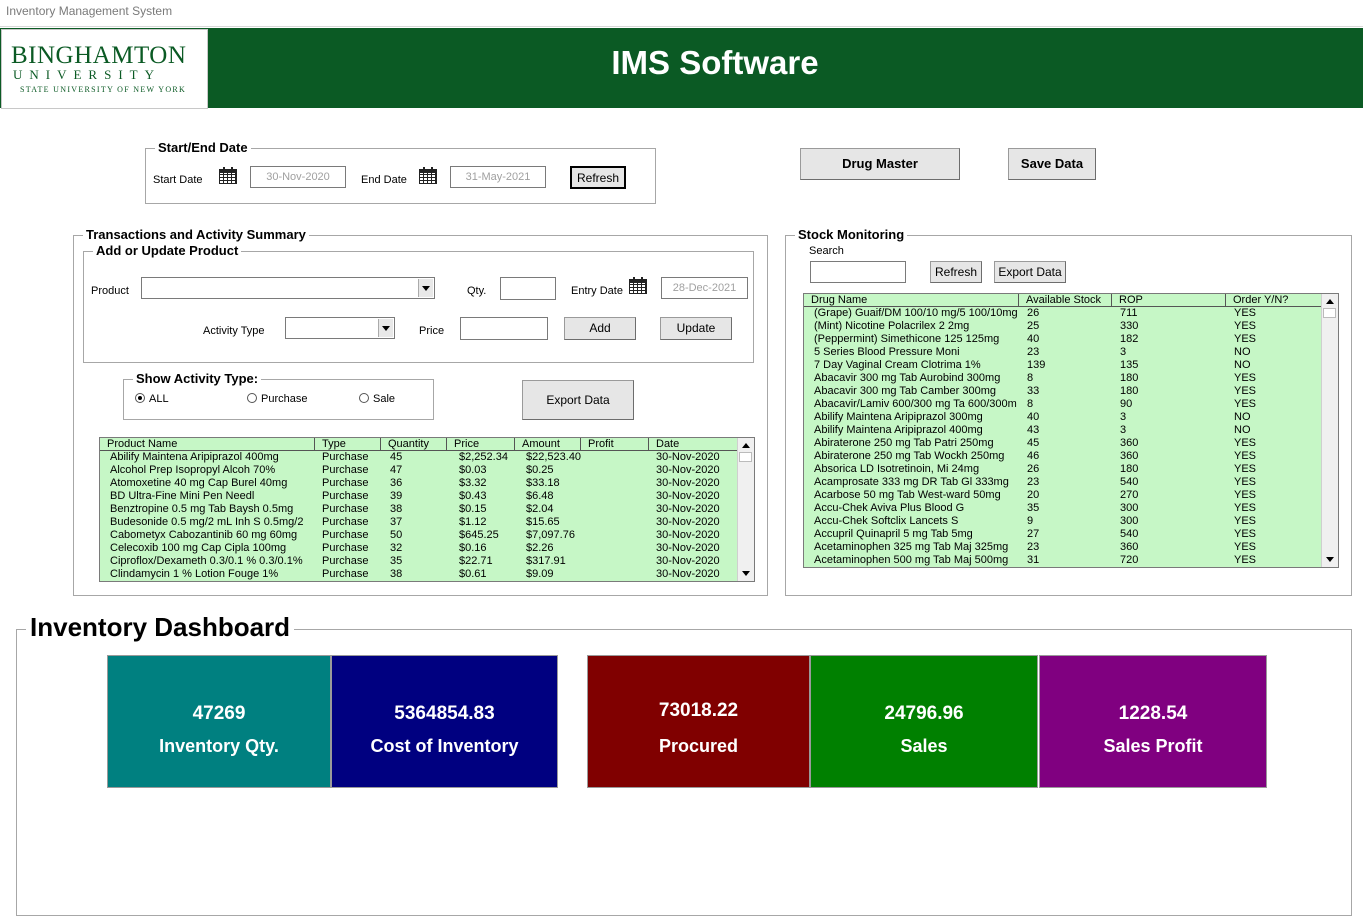 The height and width of the screenshot is (924, 1363). What do you see at coordinates (284, 399) in the screenshot?
I see `filter-purchase-label: Purchase` at bounding box center [284, 399].